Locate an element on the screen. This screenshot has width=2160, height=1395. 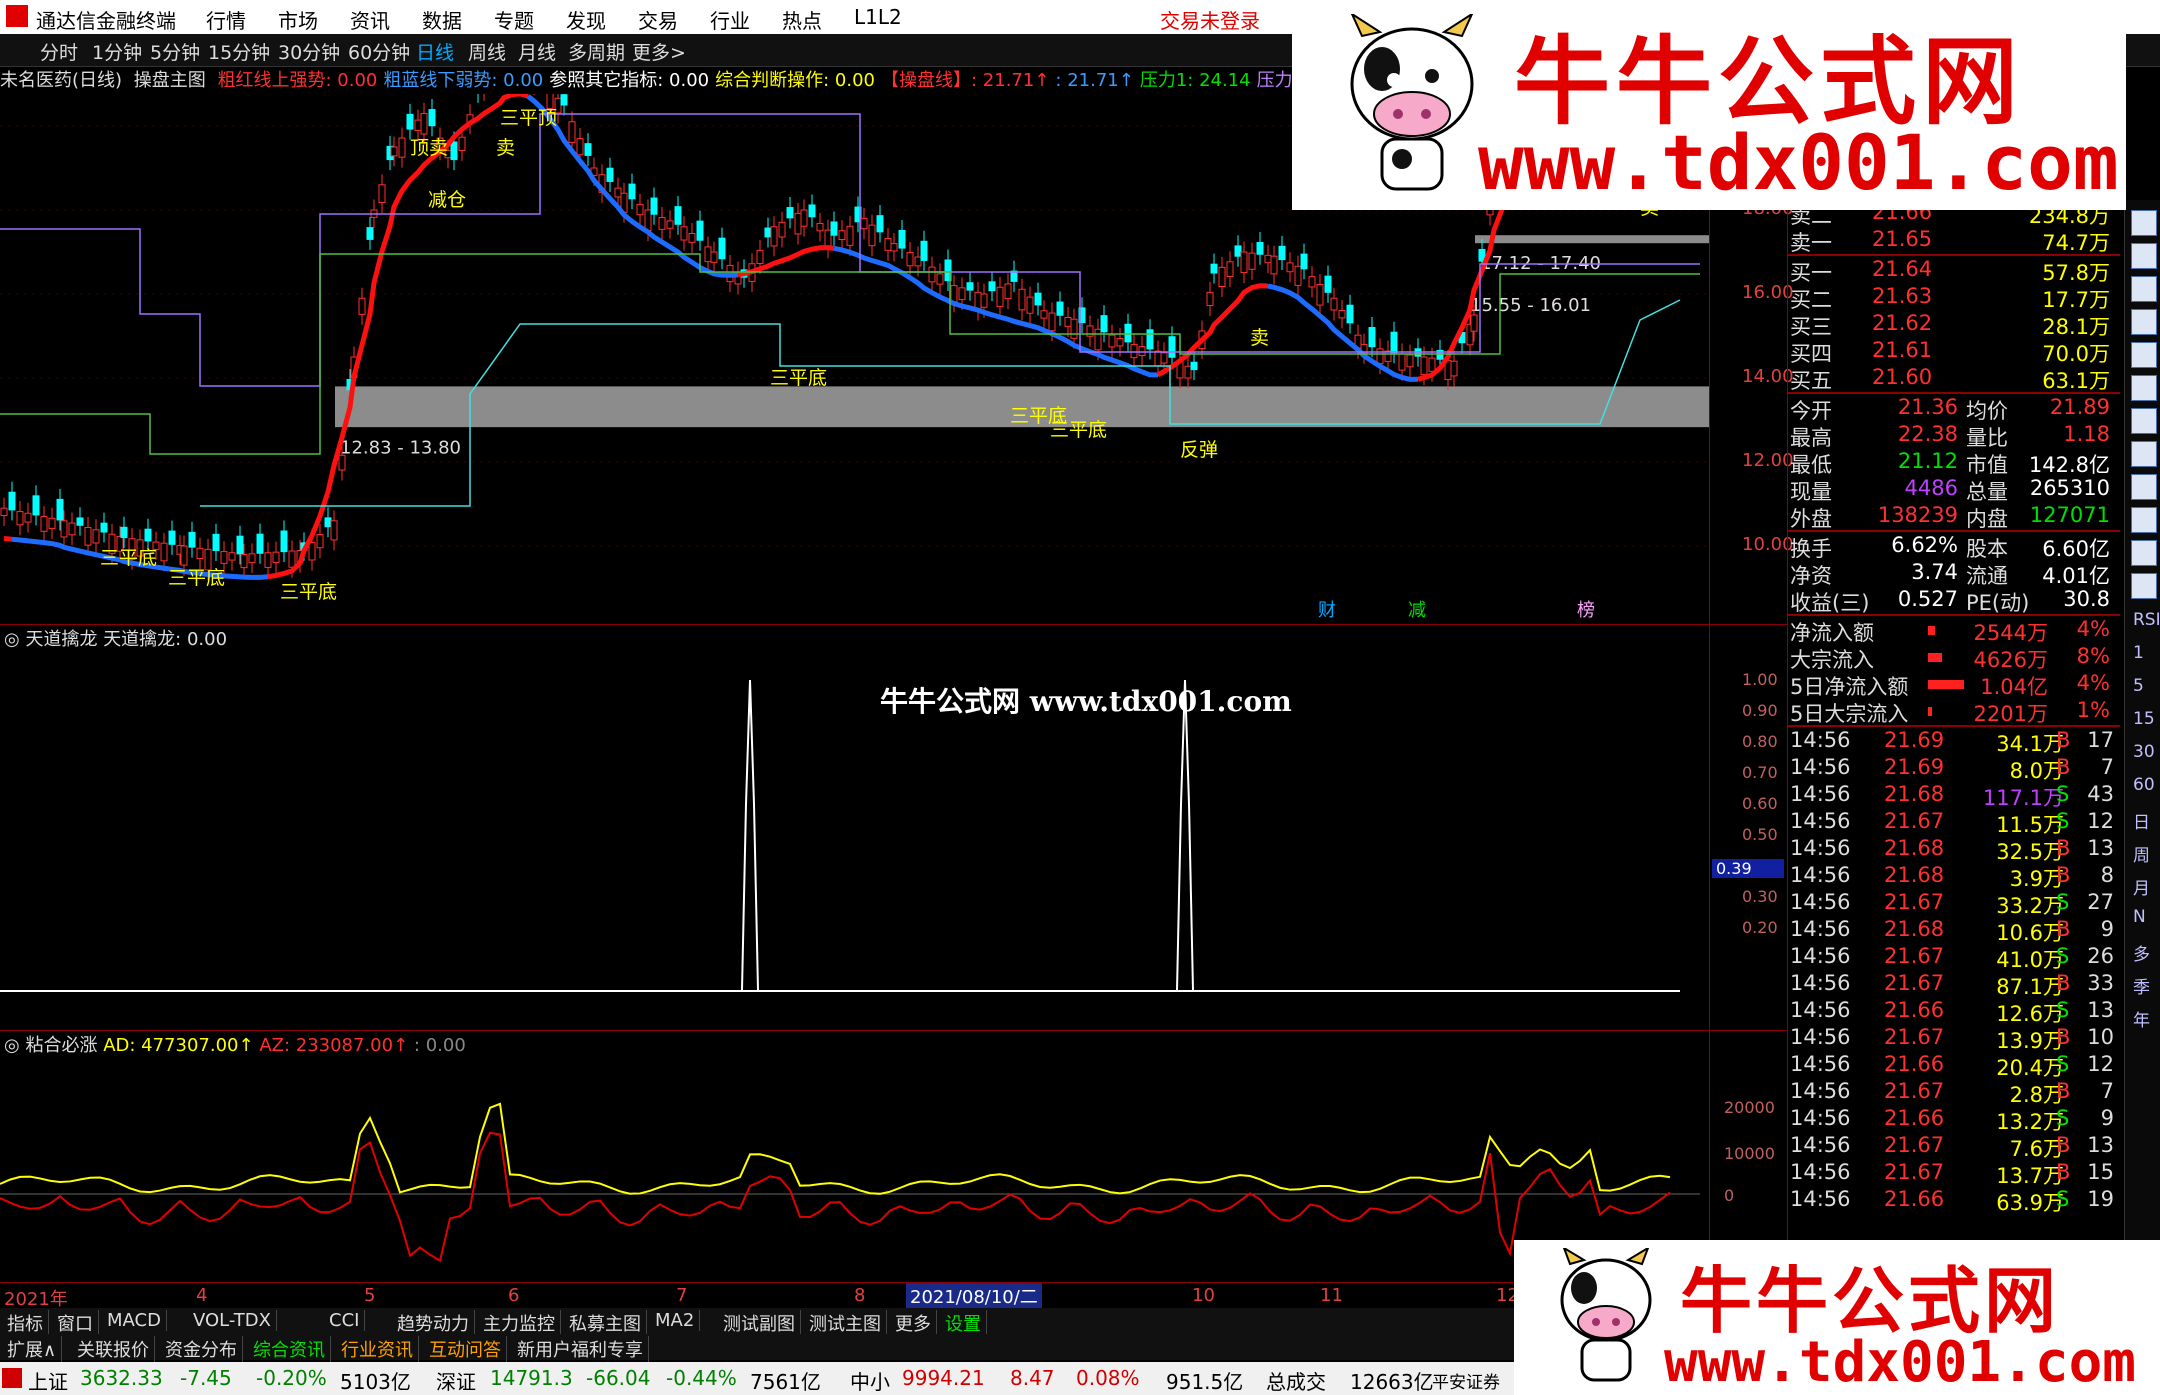
tick-row: 14:56 21.66 12.6万 S 13 is located at coordinates (1954, 1012).